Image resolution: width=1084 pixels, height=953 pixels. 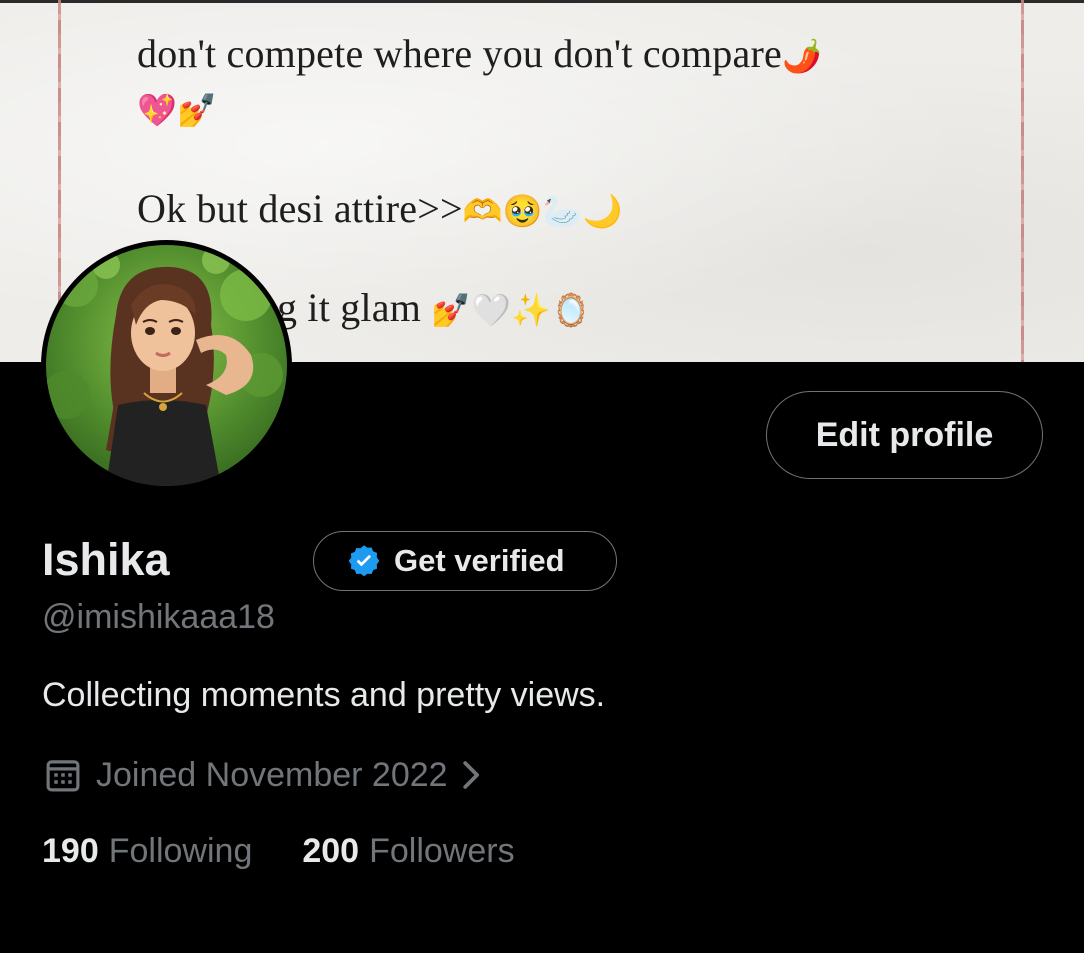 What do you see at coordinates (479, 560) in the screenshot?
I see `get-verified-label: Get verified` at bounding box center [479, 560].